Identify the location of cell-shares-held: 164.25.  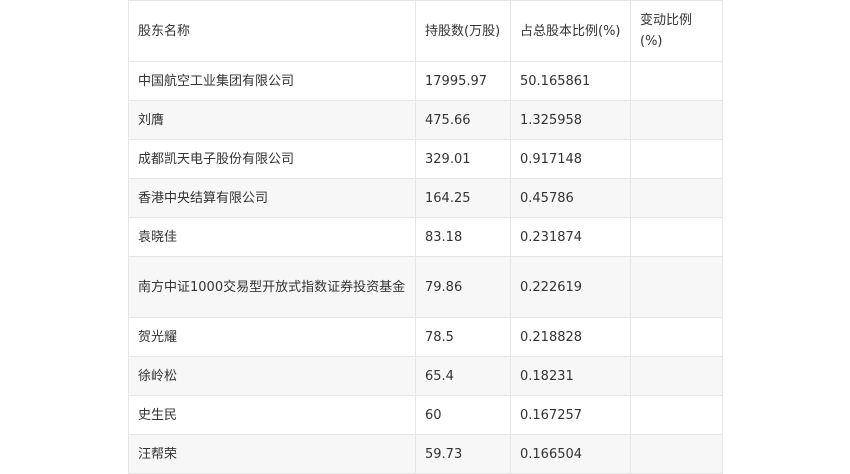
(463, 198).